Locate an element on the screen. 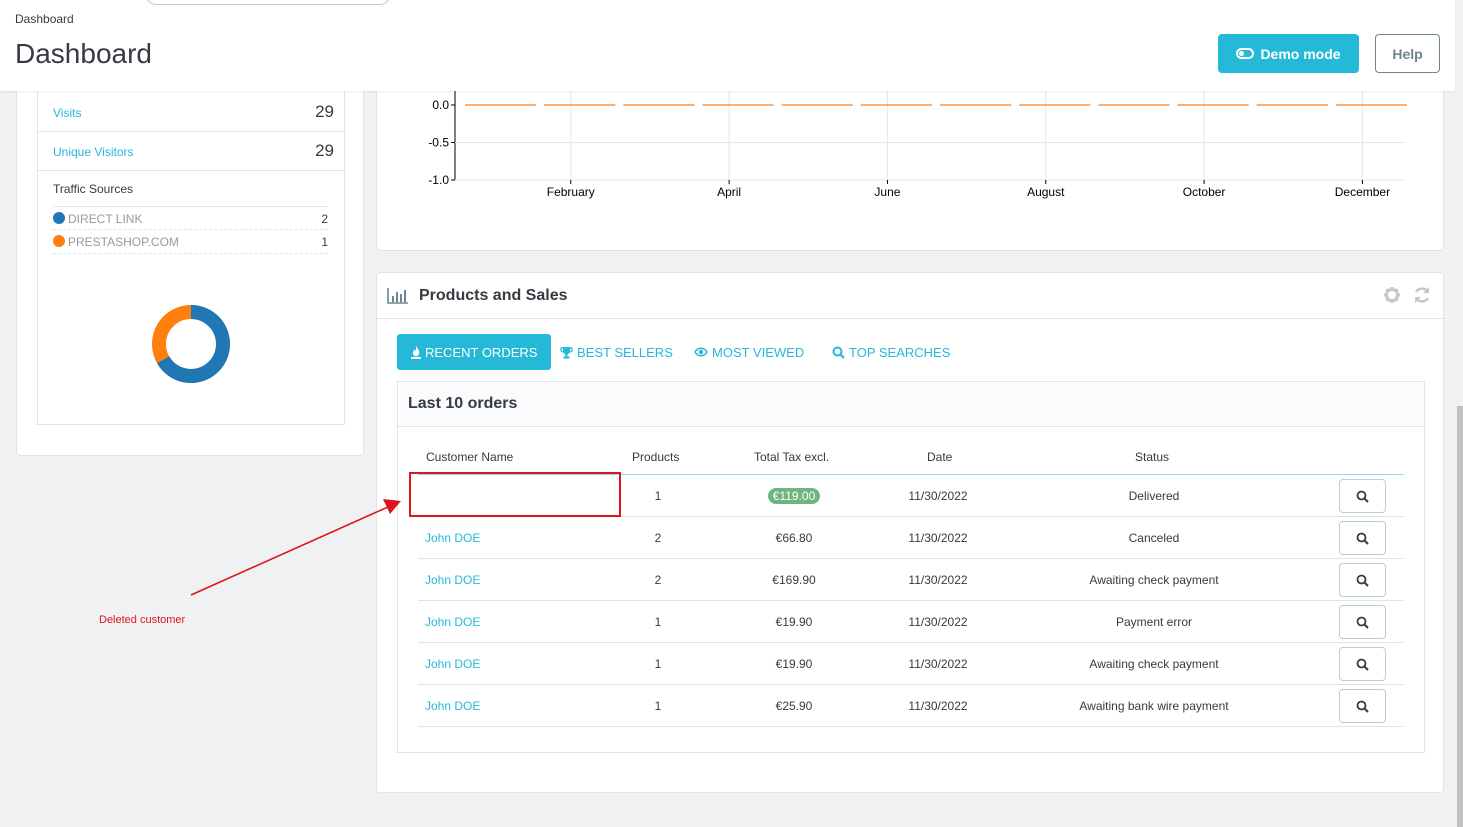 The image size is (1463, 827). demo-mode-button: Demo mode is located at coordinates (1288, 53).